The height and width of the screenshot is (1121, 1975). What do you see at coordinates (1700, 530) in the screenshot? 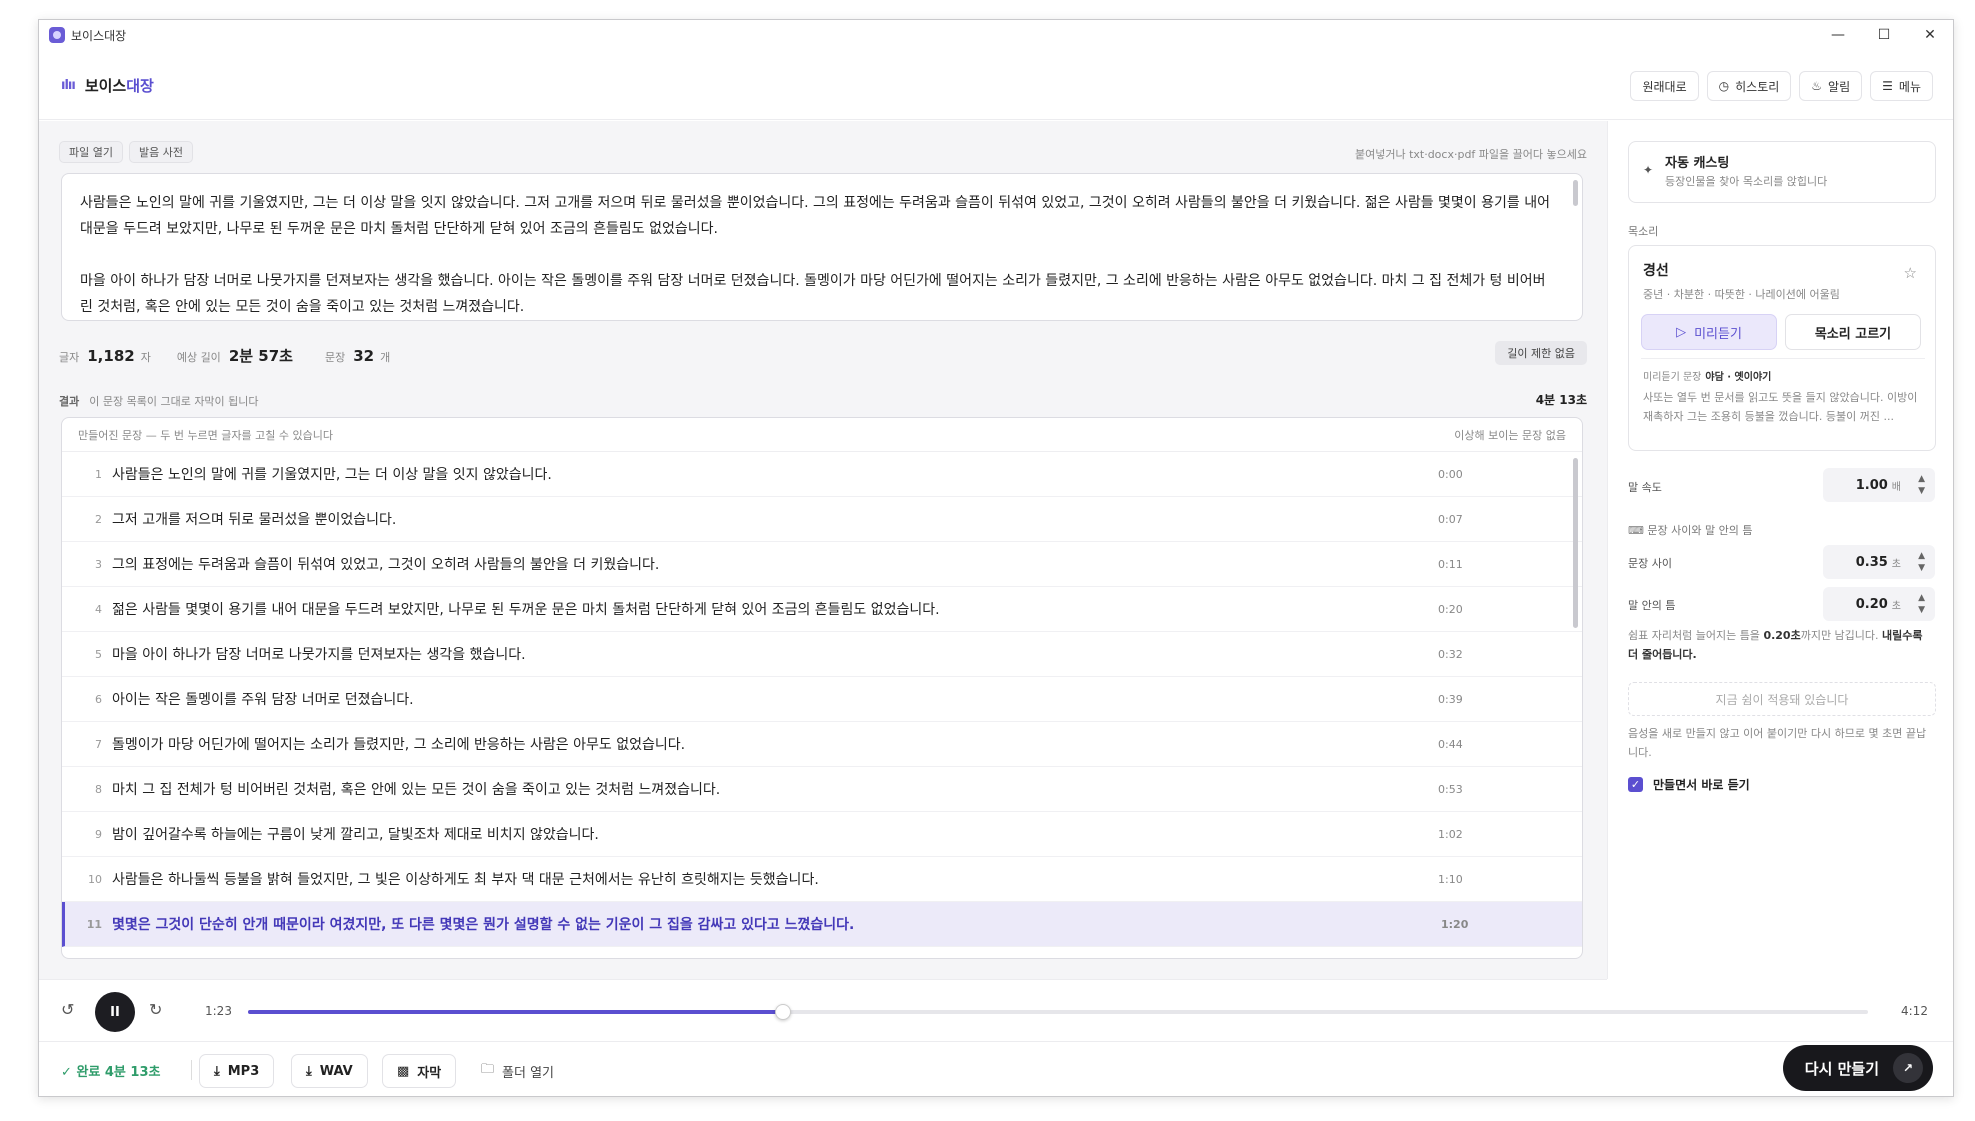
I see `pause-section-title: 문장 사이와 말 안의 틈` at bounding box center [1700, 530].